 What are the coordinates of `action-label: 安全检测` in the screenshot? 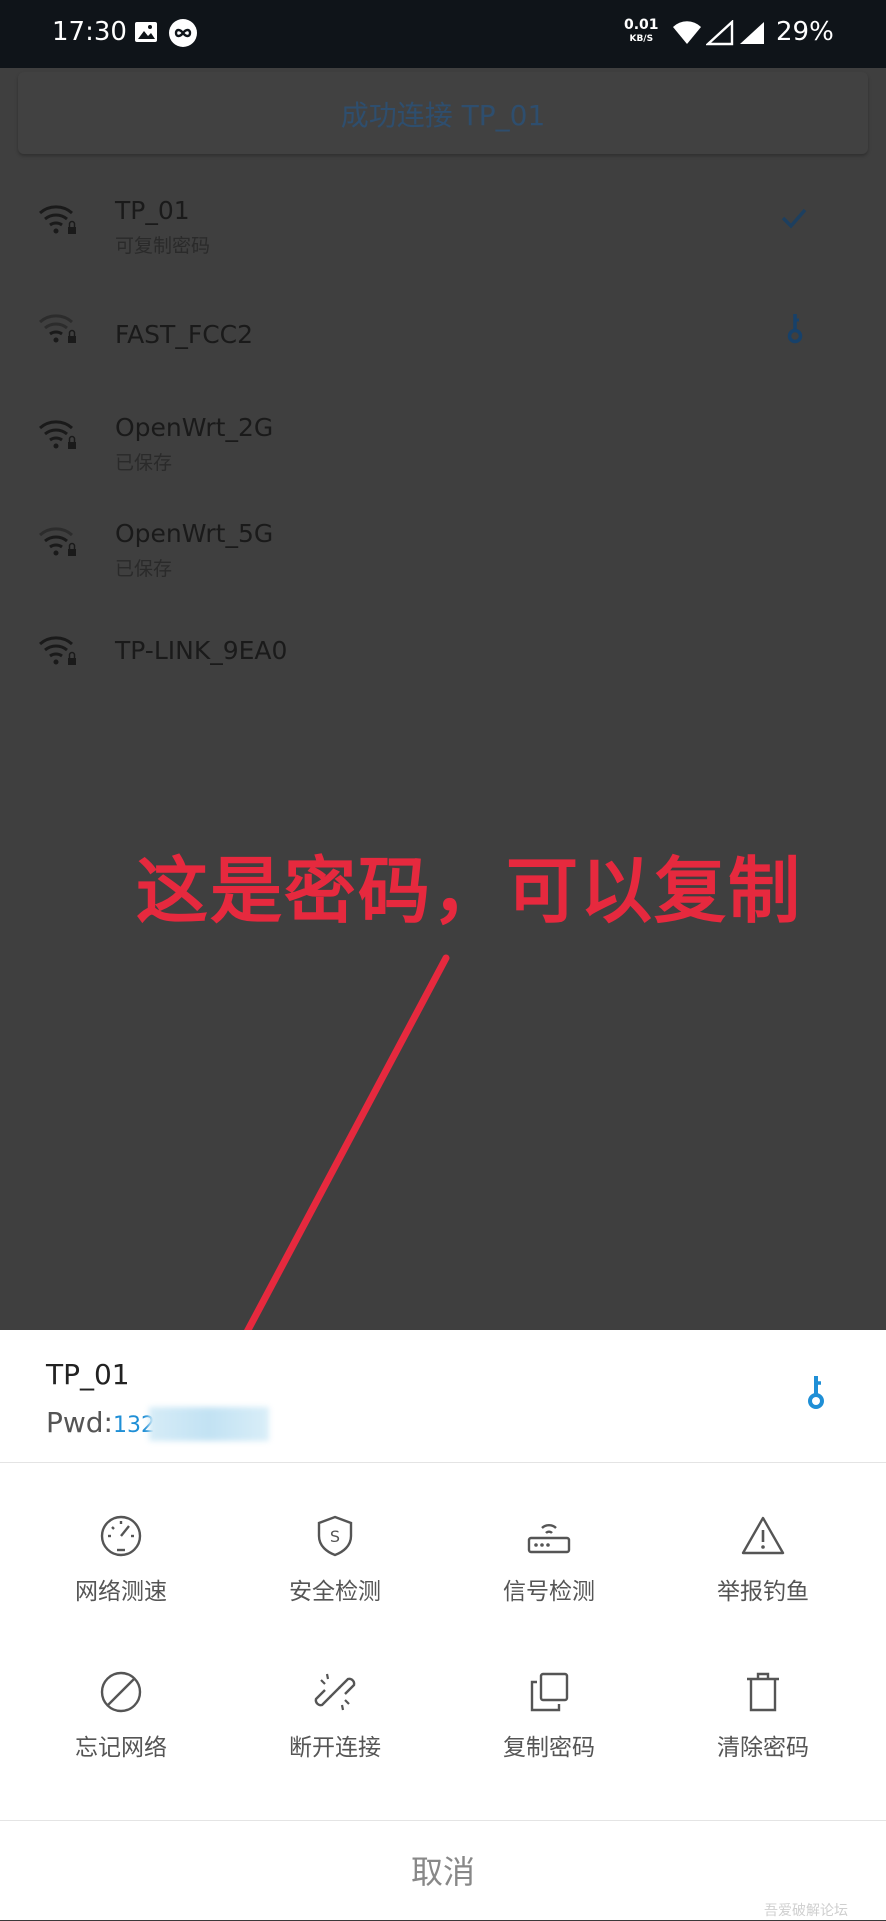 It's located at (335, 1592).